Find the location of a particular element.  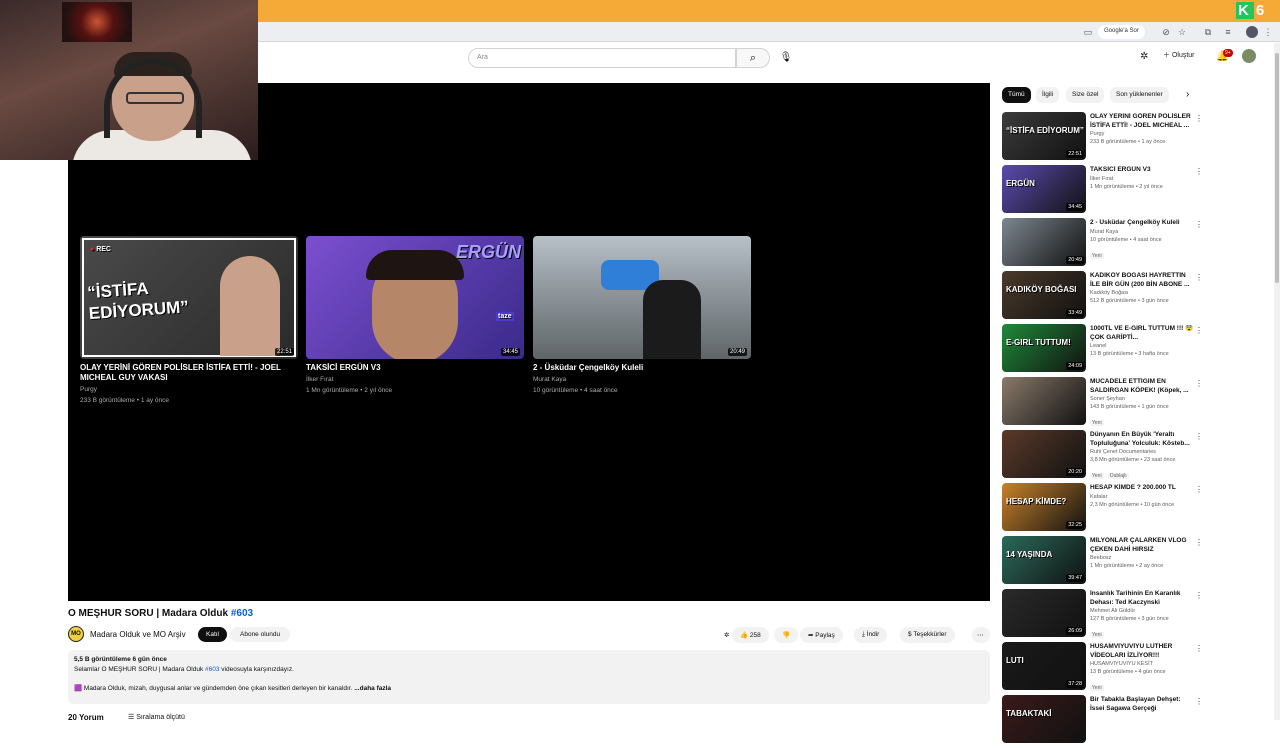

like-button: 👍 258 is located at coordinates (750, 635).